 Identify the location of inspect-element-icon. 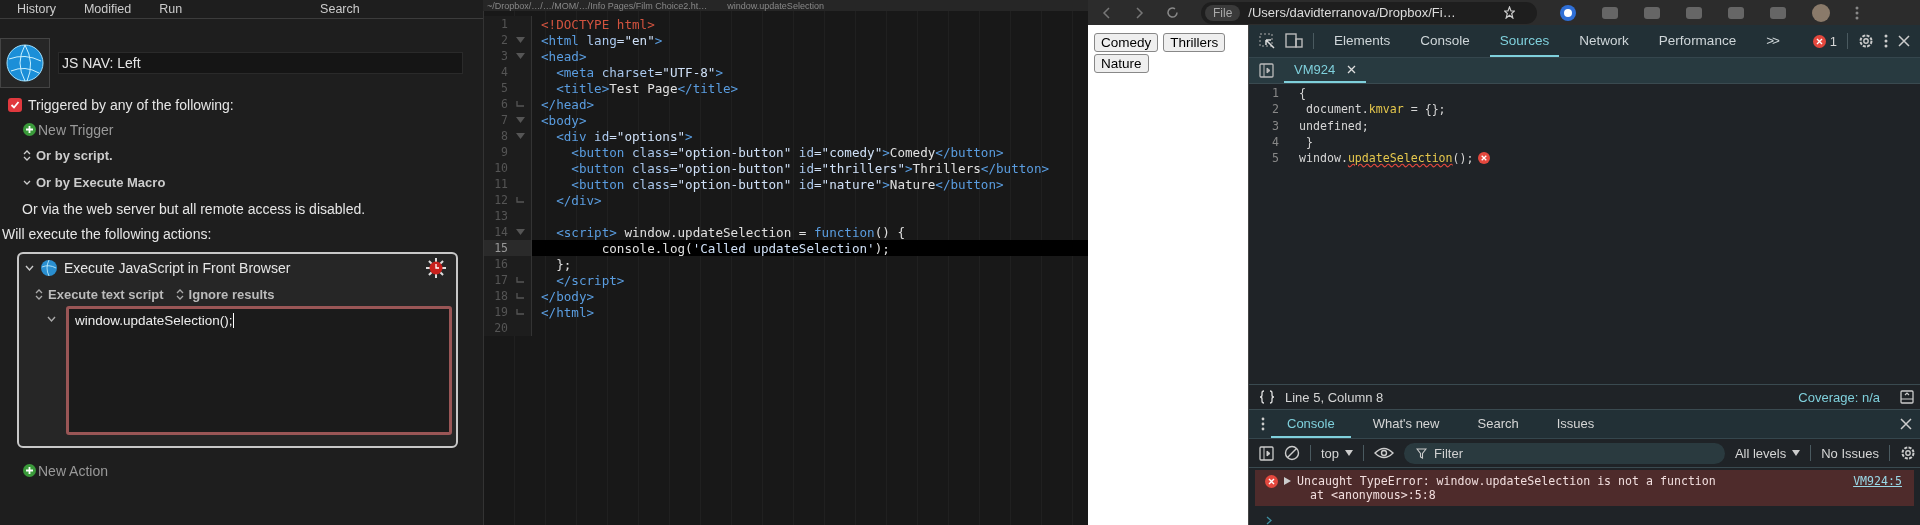
(1267, 41).